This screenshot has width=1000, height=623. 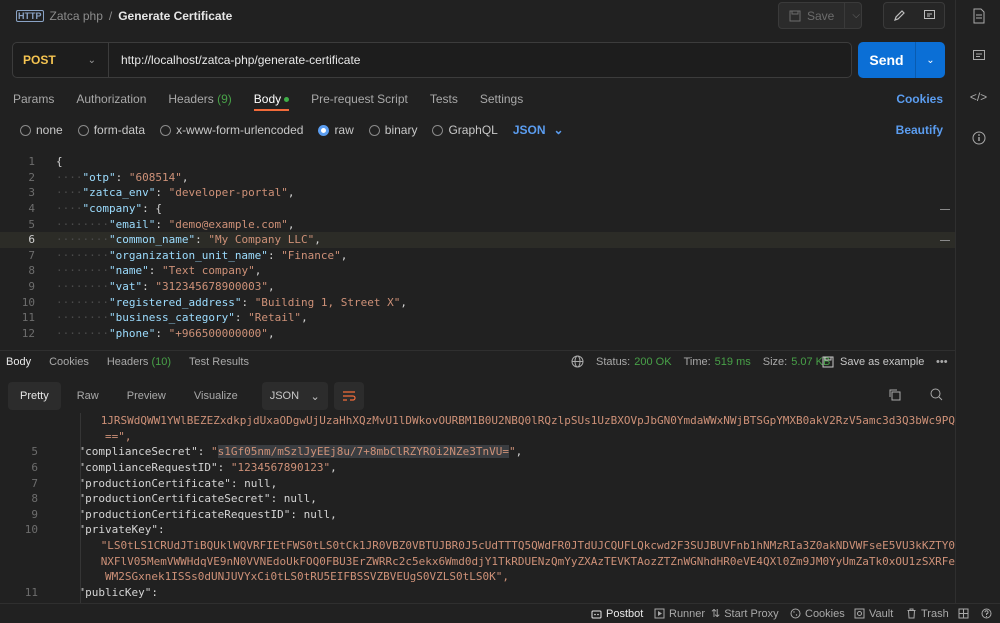 I want to click on editor-line: 3 ····"zatca_env": "developer-portal",, so click(x=477, y=193).